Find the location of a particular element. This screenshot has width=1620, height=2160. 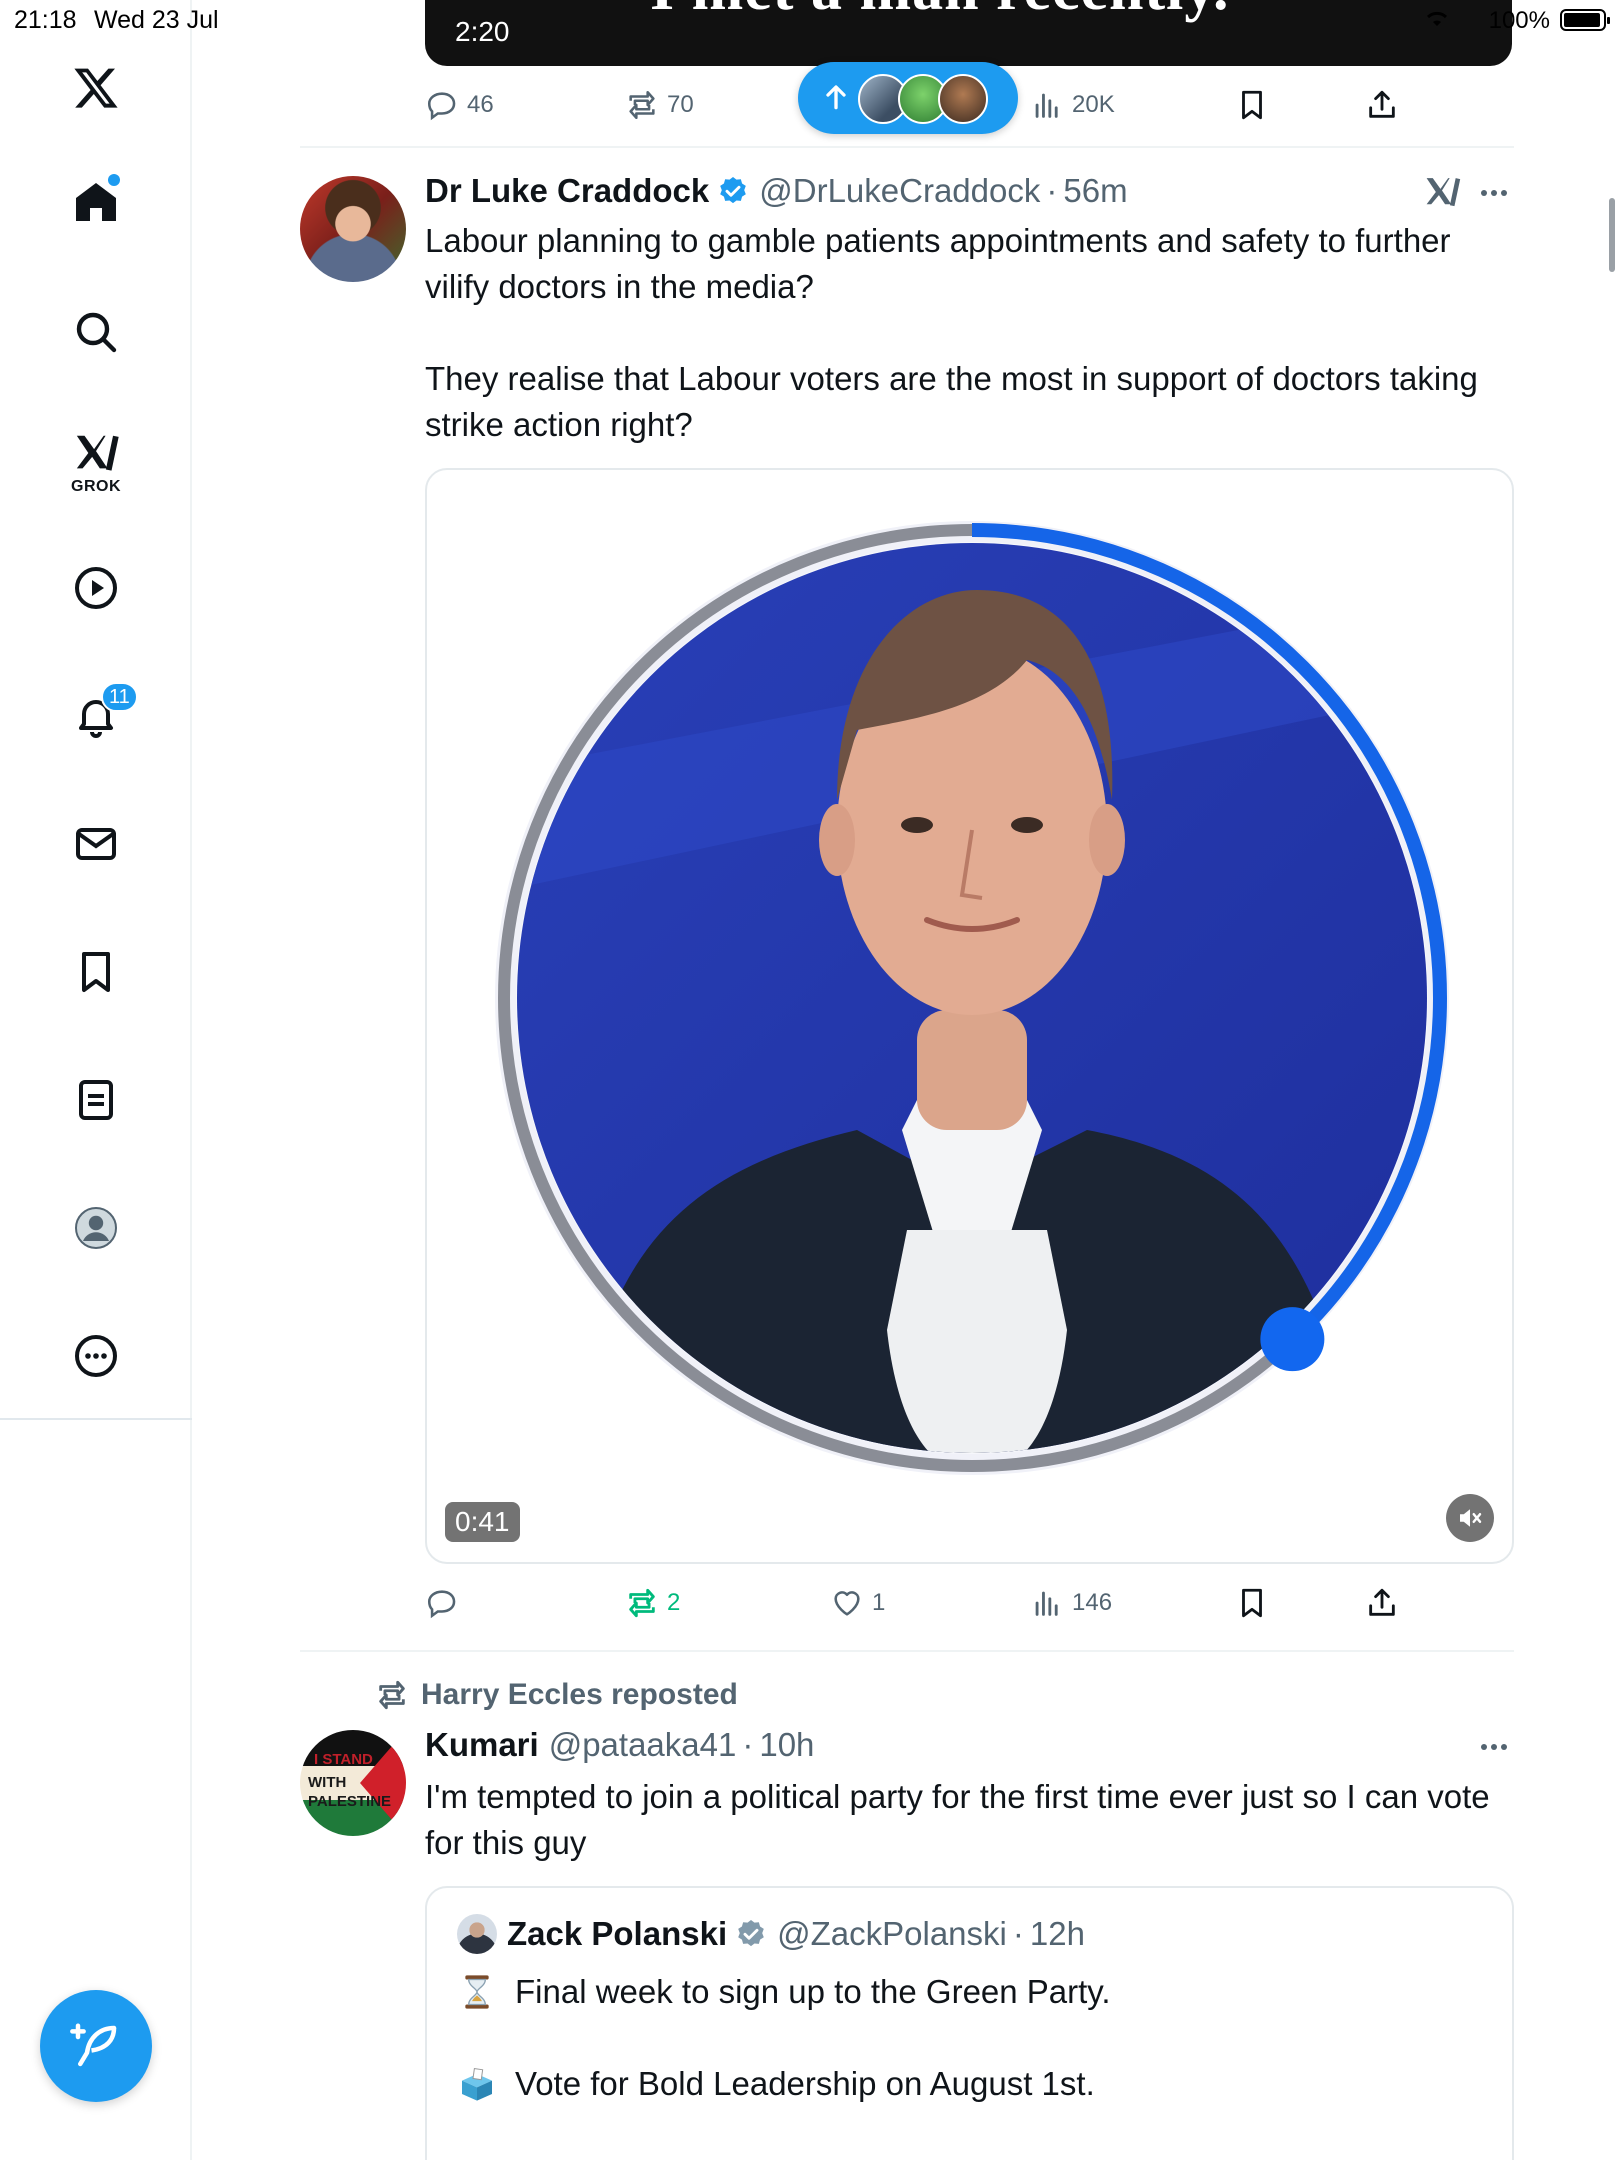

wifi-icon is located at coordinates (1437, 18).